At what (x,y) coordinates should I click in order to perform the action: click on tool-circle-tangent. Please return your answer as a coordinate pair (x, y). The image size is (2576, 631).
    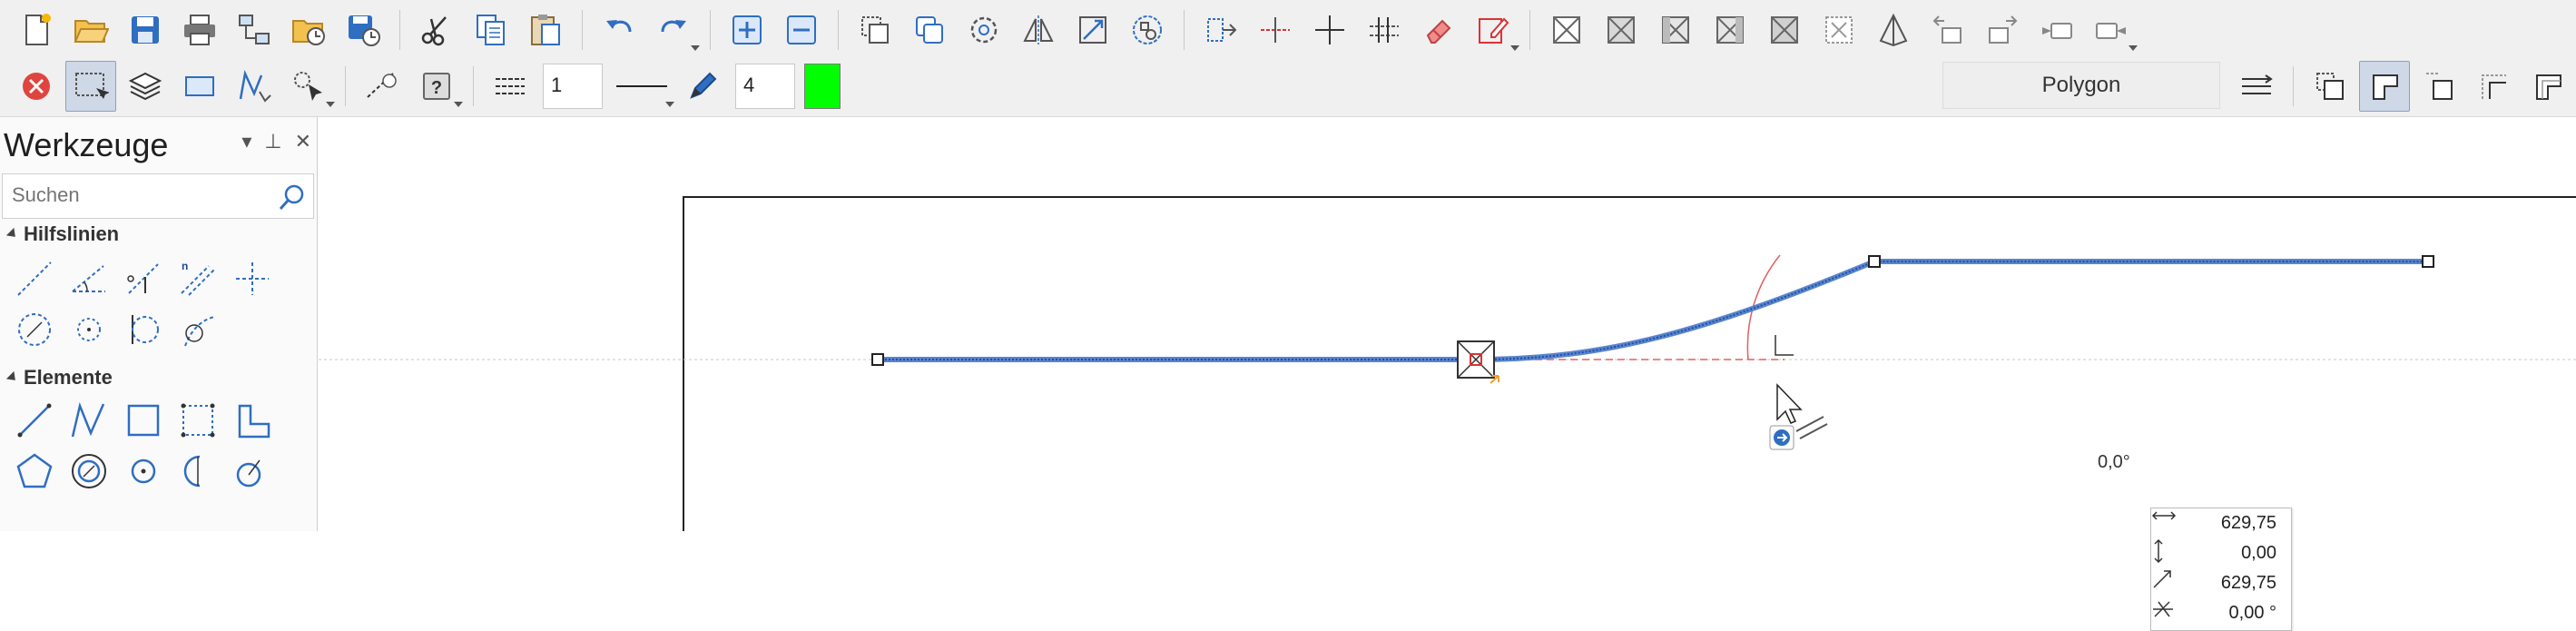
    Looking at the image, I should click on (89, 471).